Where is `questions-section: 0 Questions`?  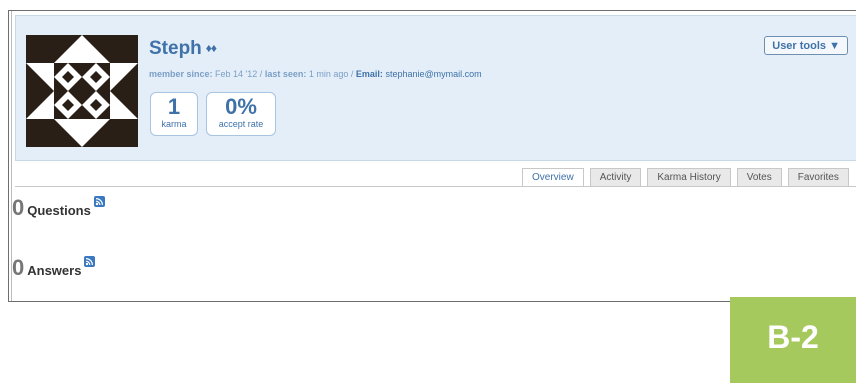 questions-section: 0 Questions is located at coordinates (58, 208).